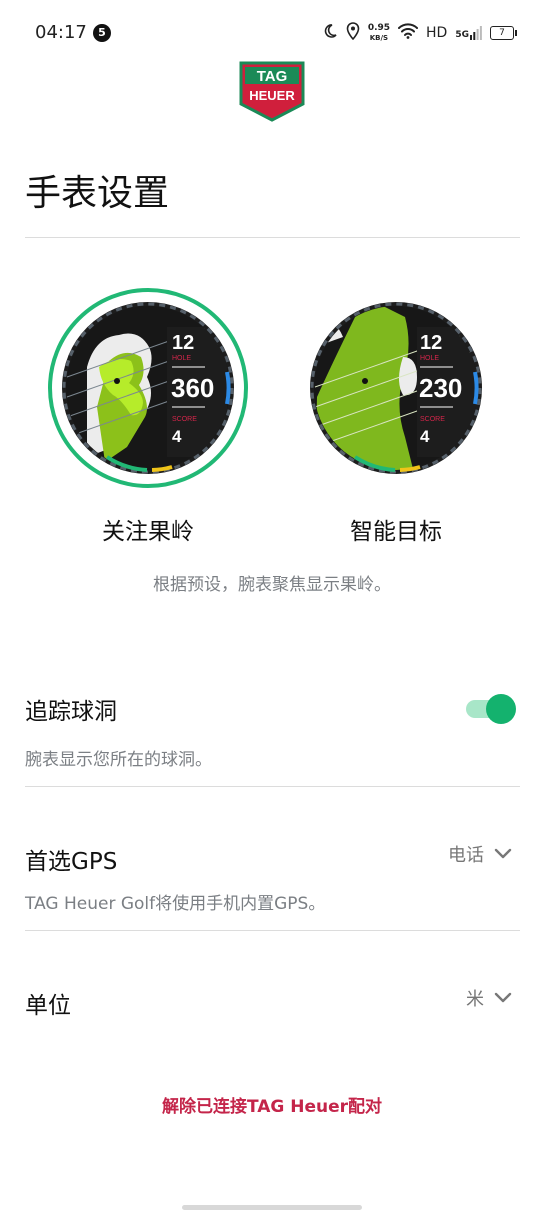  I want to click on units-value: 米, so click(475, 999).